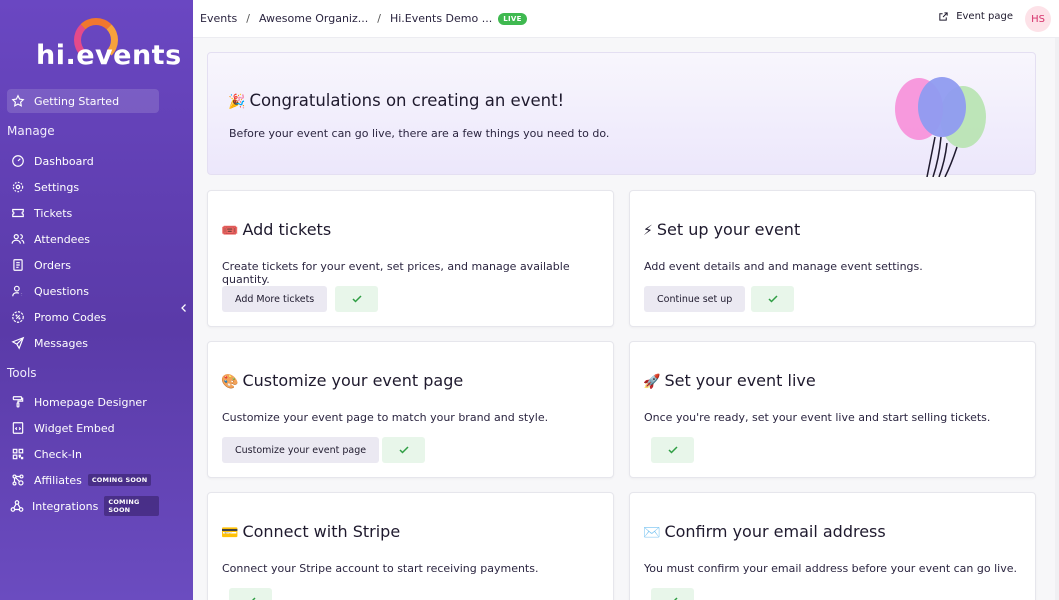  I want to click on dashboard-icon, so click(18, 161).